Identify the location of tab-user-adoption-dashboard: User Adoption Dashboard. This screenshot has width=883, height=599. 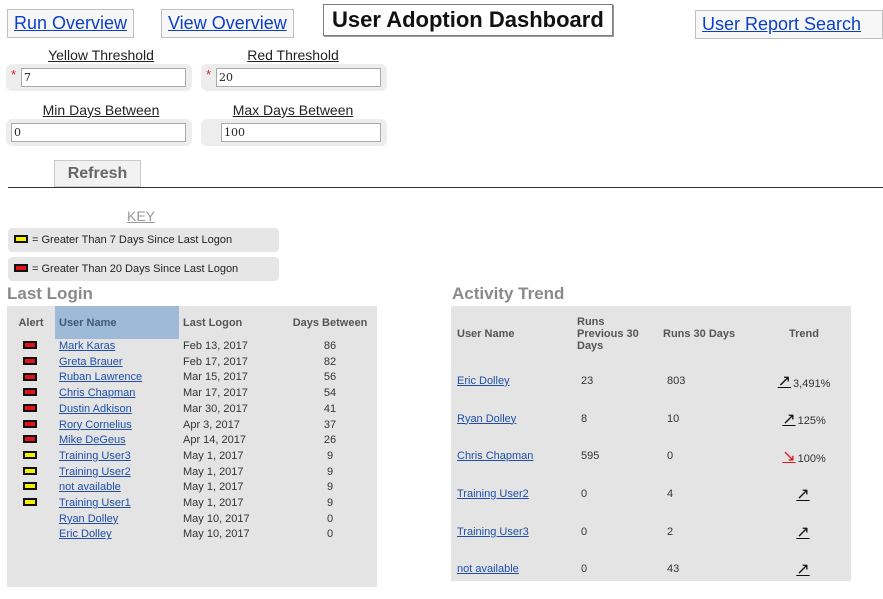
(468, 20).